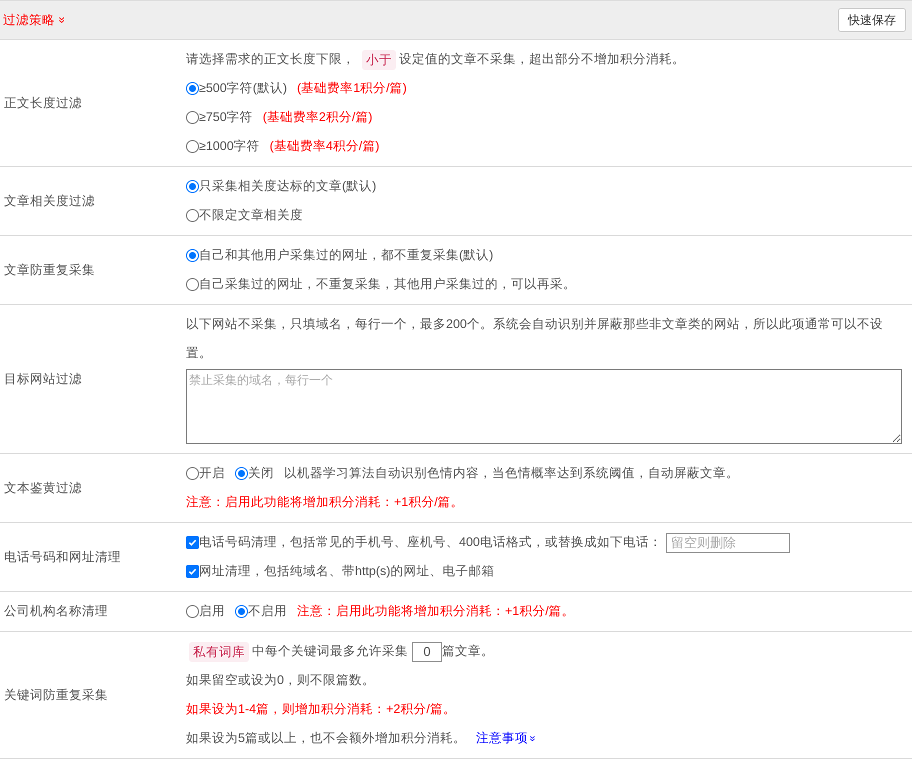 Image resolution: width=912 pixels, height=768 pixels. I want to click on cost-note: (基础费率4积分/篇), so click(325, 146).